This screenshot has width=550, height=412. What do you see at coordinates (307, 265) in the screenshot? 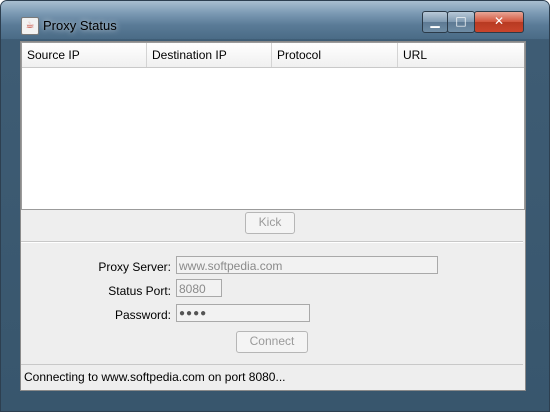
I see `proxy-server-input: www.softpedia.com` at bounding box center [307, 265].